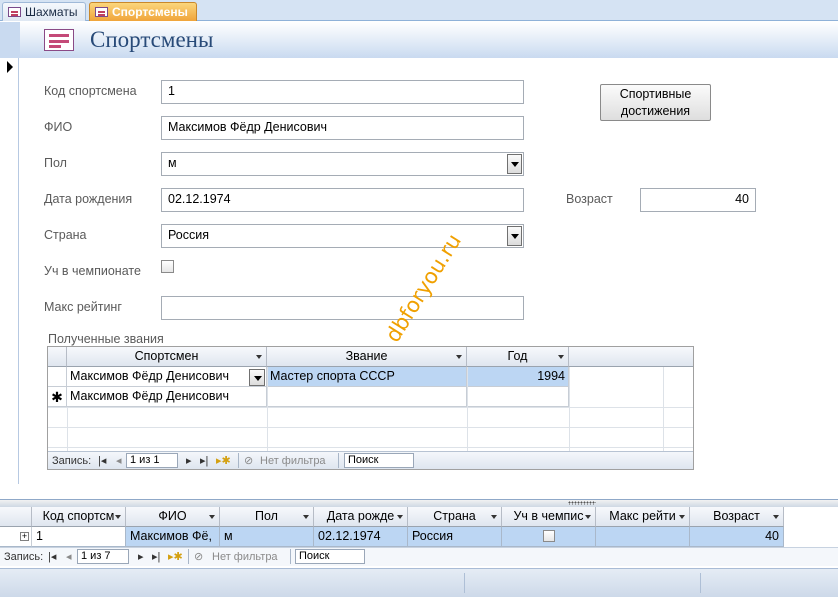 Image resolution: width=838 pixels, height=597 pixels. Describe the element at coordinates (342, 308) in the screenshot. I see `rating-field` at that location.